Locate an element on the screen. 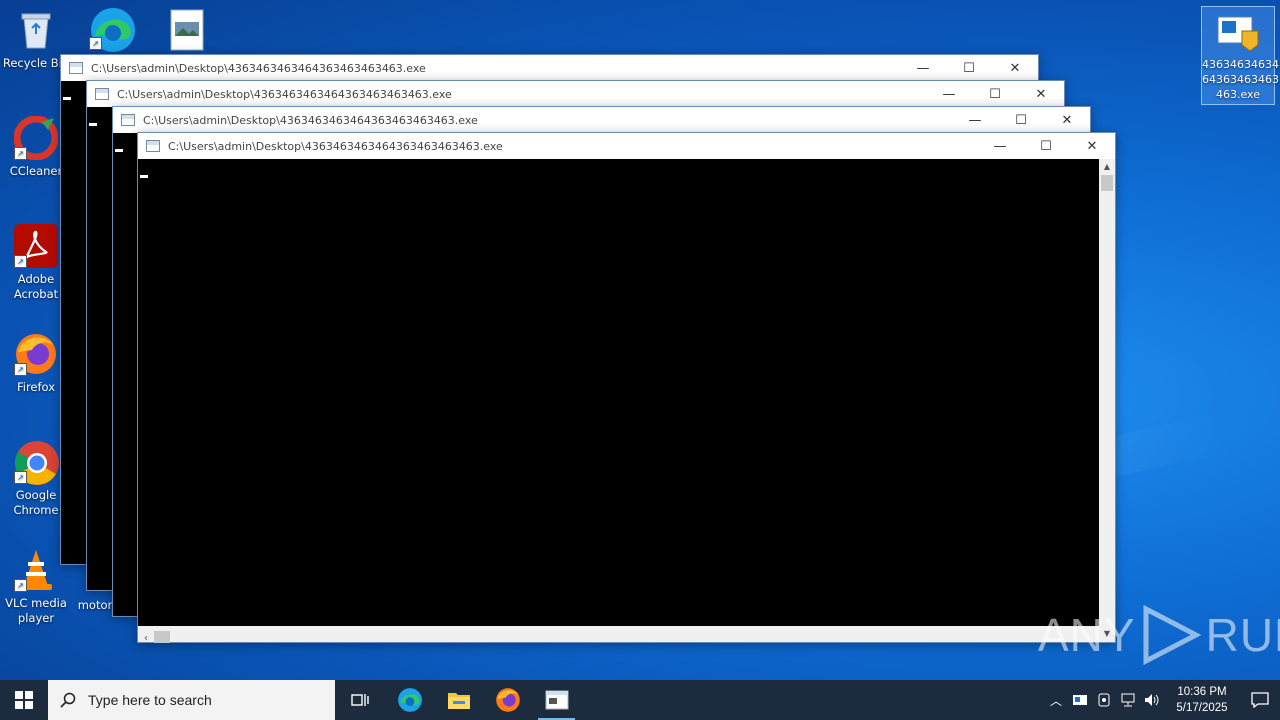 This screenshot has width=1280, height=720. start-button is located at coordinates (24, 700).